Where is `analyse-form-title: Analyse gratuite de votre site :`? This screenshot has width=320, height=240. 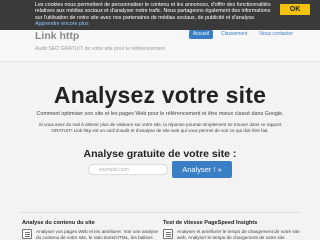
analyse-form-title: Analyse gratuite de votre site : is located at coordinates (160, 154).